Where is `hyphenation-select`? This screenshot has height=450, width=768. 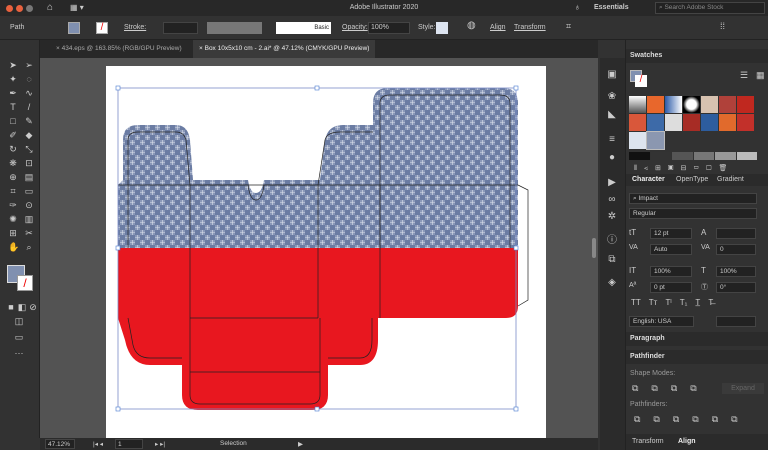
hyphenation-select is located at coordinates (736, 321).